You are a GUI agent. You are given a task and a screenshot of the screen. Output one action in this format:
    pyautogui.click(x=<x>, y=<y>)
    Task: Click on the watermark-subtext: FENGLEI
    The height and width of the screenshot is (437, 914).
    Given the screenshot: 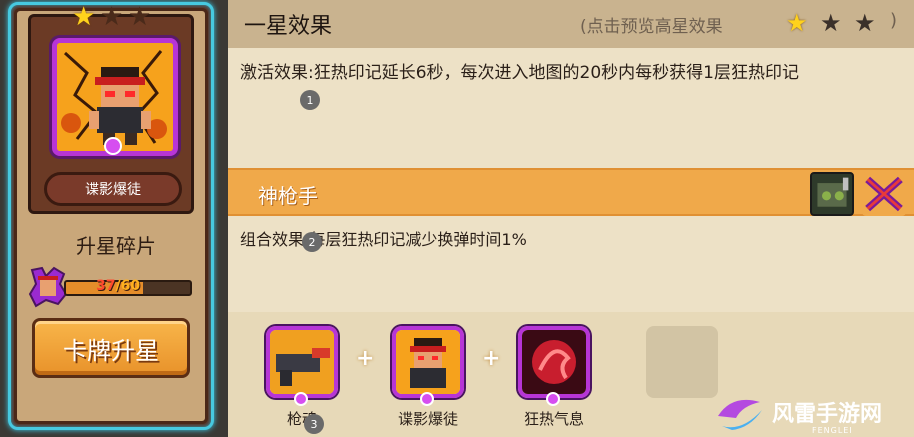 What is the action you would take?
    pyautogui.click(x=832, y=430)
    